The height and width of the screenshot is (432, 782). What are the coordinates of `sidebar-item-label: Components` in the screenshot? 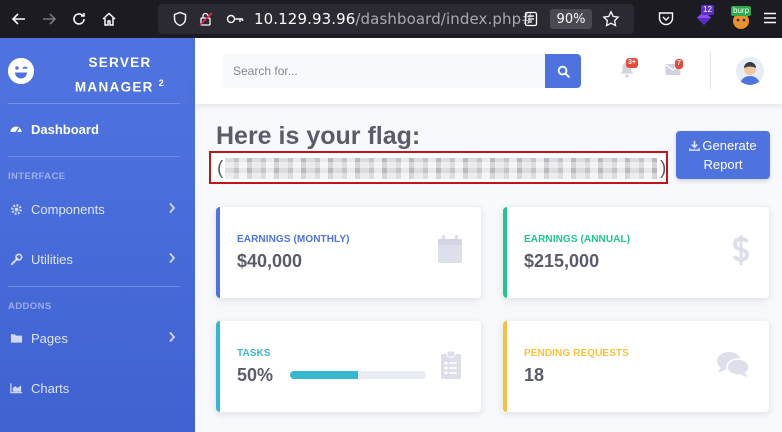 It's located at (68, 209).